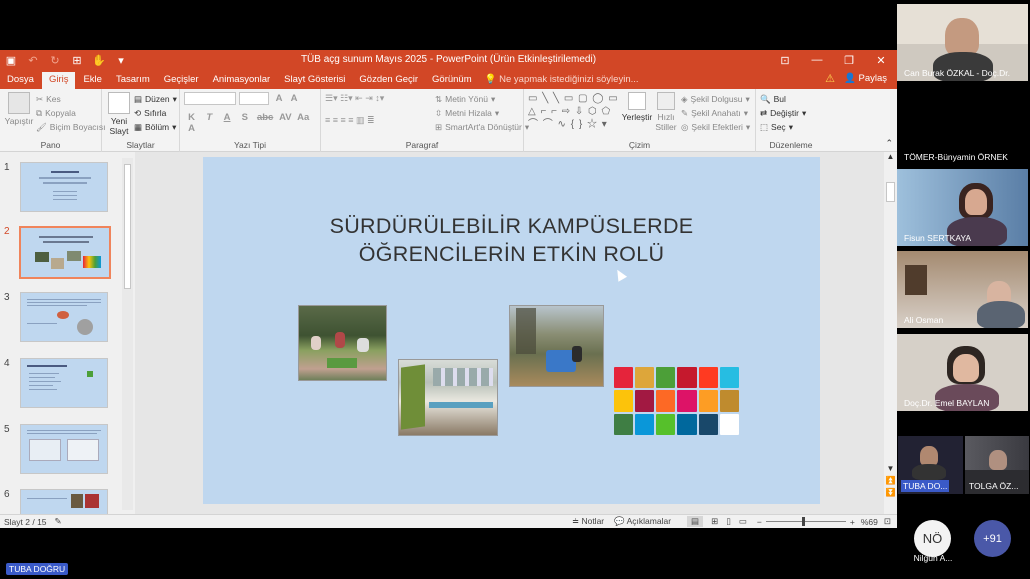  What do you see at coordinates (962, 207) in the screenshot?
I see `participant-tile: Fisun SERTKAYA` at bounding box center [962, 207].